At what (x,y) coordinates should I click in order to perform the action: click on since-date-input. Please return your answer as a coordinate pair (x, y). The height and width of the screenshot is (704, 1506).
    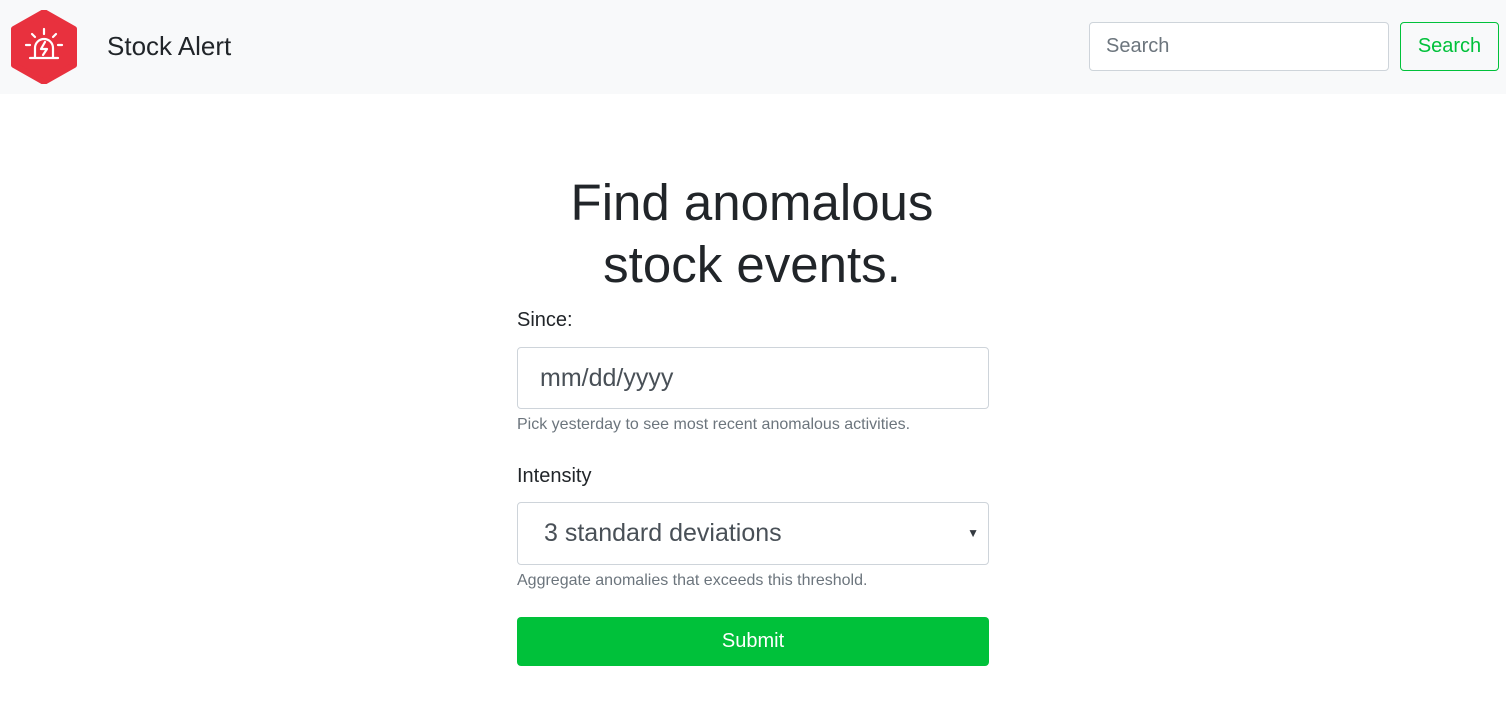
    Looking at the image, I should click on (753, 378).